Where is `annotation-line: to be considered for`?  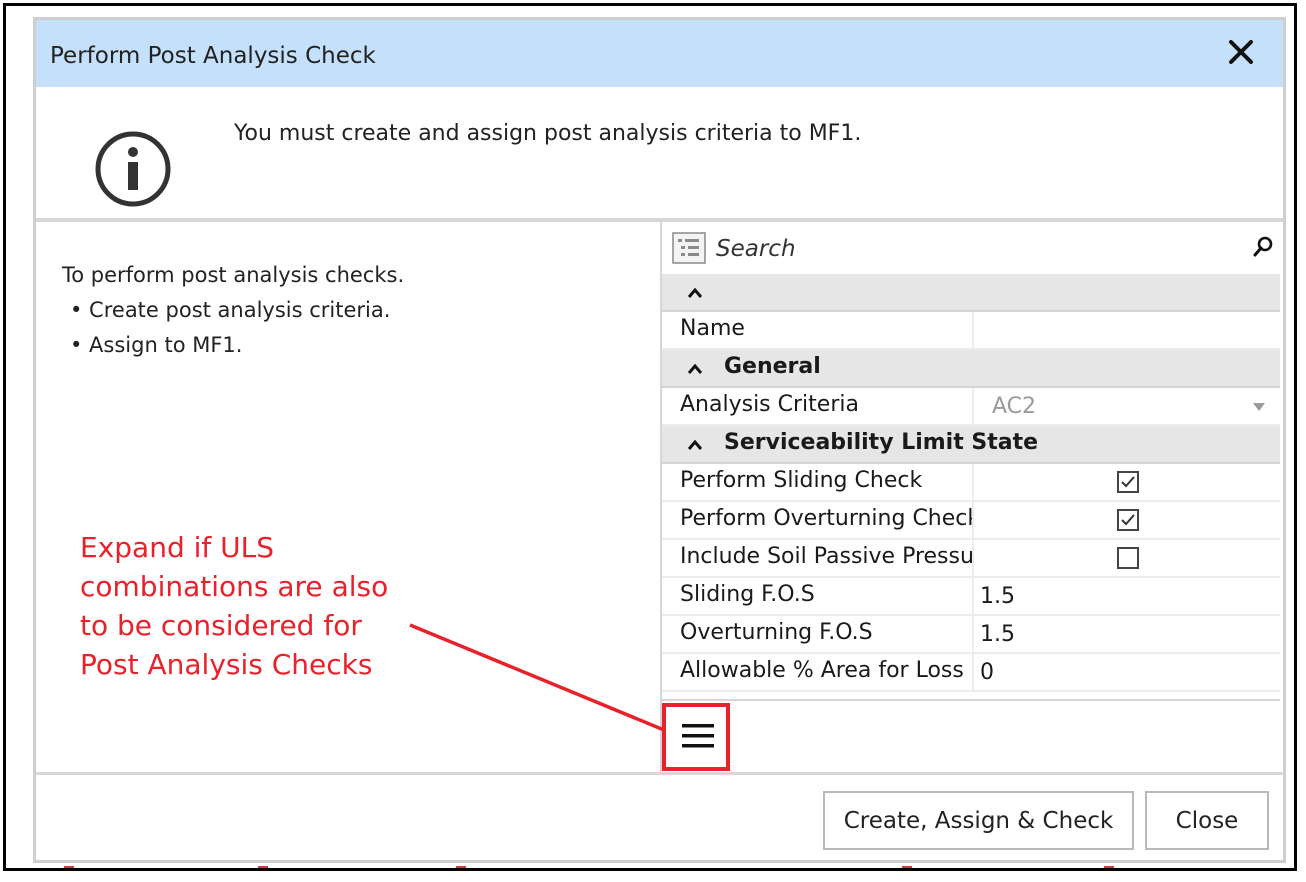
annotation-line: to be considered for is located at coordinates (221, 625).